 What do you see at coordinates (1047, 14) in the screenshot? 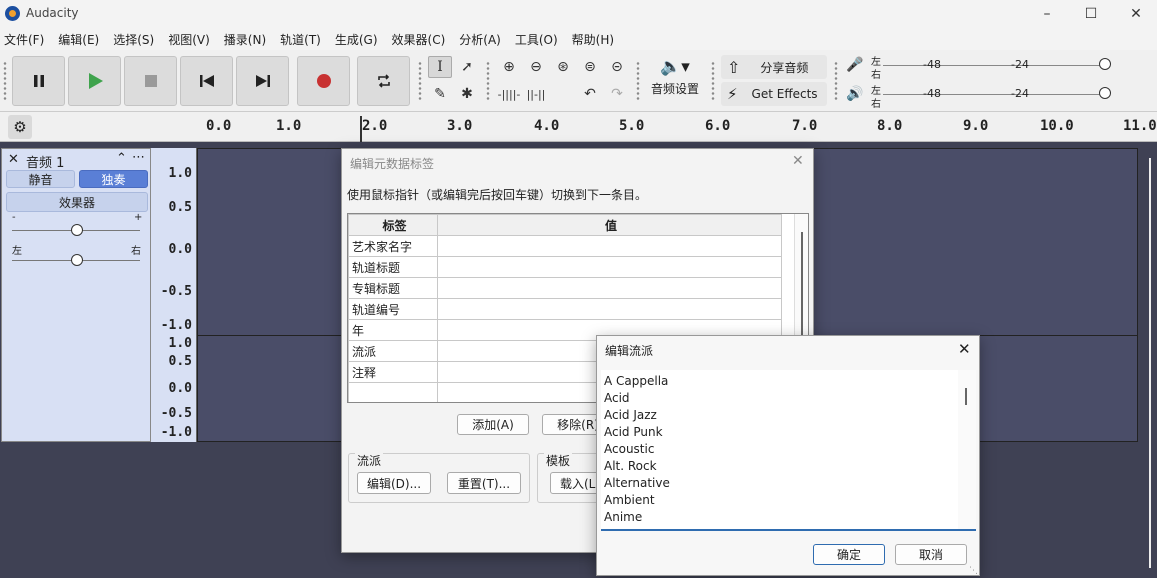
I see `minimize-button: –` at bounding box center [1047, 14].